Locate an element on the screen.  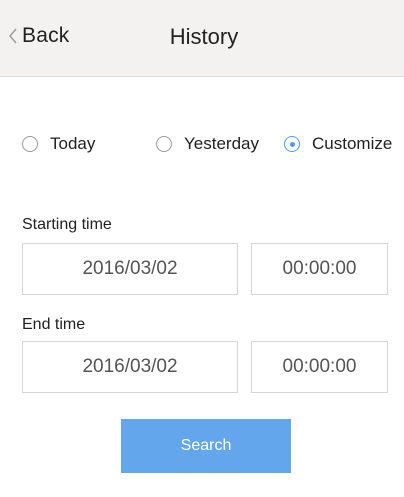
page-title: History is located at coordinates (202, 37).